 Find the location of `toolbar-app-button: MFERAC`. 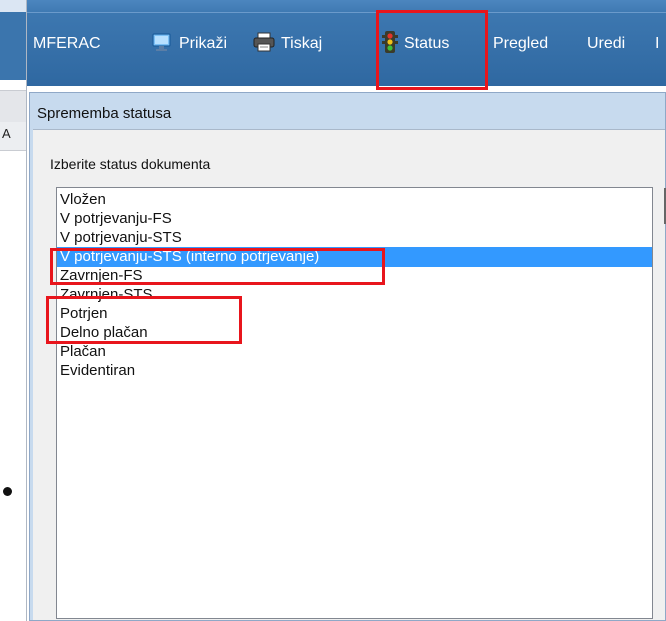

toolbar-app-button: MFERAC is located at coordinates (67, 44).